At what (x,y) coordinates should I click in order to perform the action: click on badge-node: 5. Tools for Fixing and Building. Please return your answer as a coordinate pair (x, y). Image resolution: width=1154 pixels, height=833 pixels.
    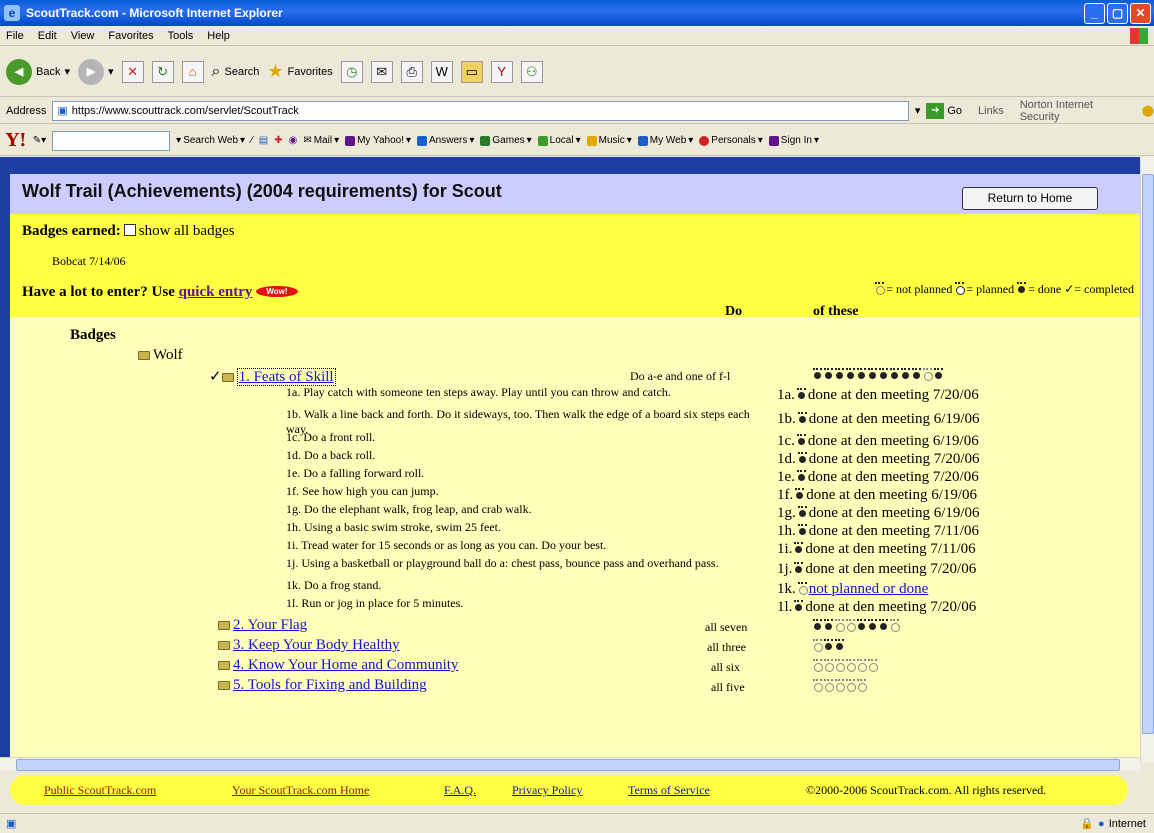
    Looking at the image, I should click on (322, 685).